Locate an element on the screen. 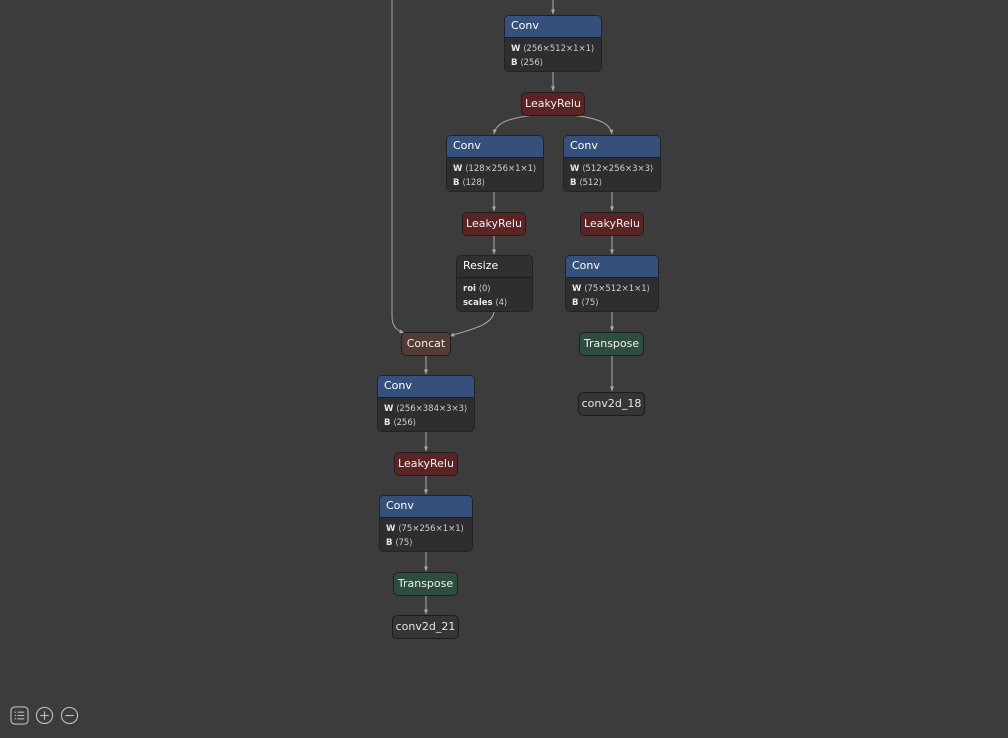 Image resolution: width=1008 pixels, height=738 pixels. transpose-node-left: Transpose is located at coordinates (425, 584).